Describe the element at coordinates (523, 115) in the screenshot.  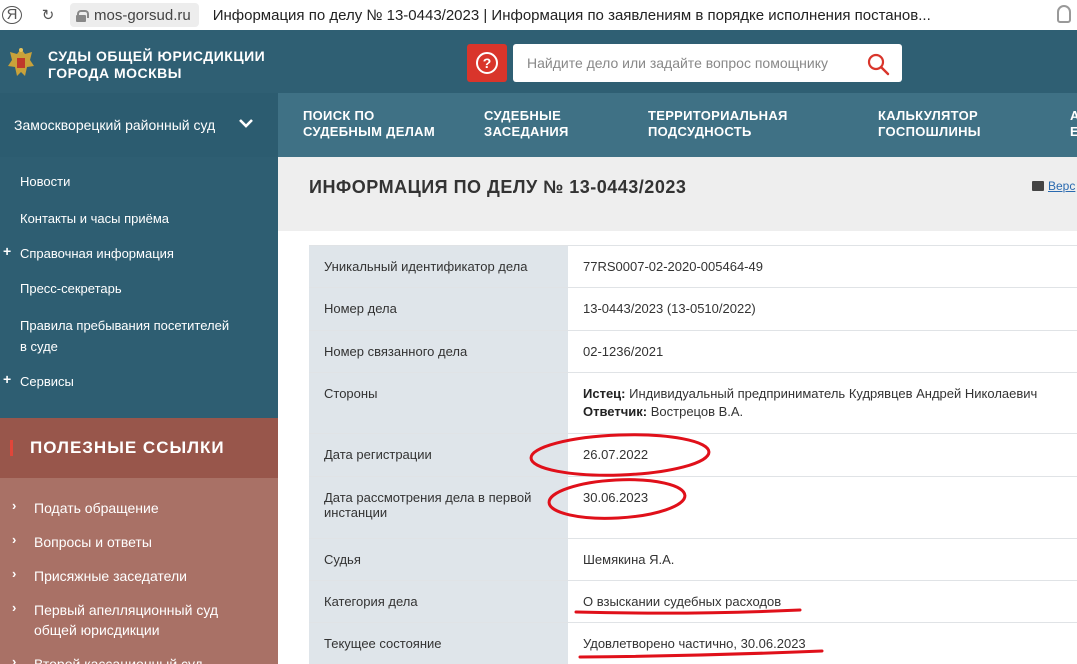
I see `nav-label: СУДЕБНЫЕ` at that location.